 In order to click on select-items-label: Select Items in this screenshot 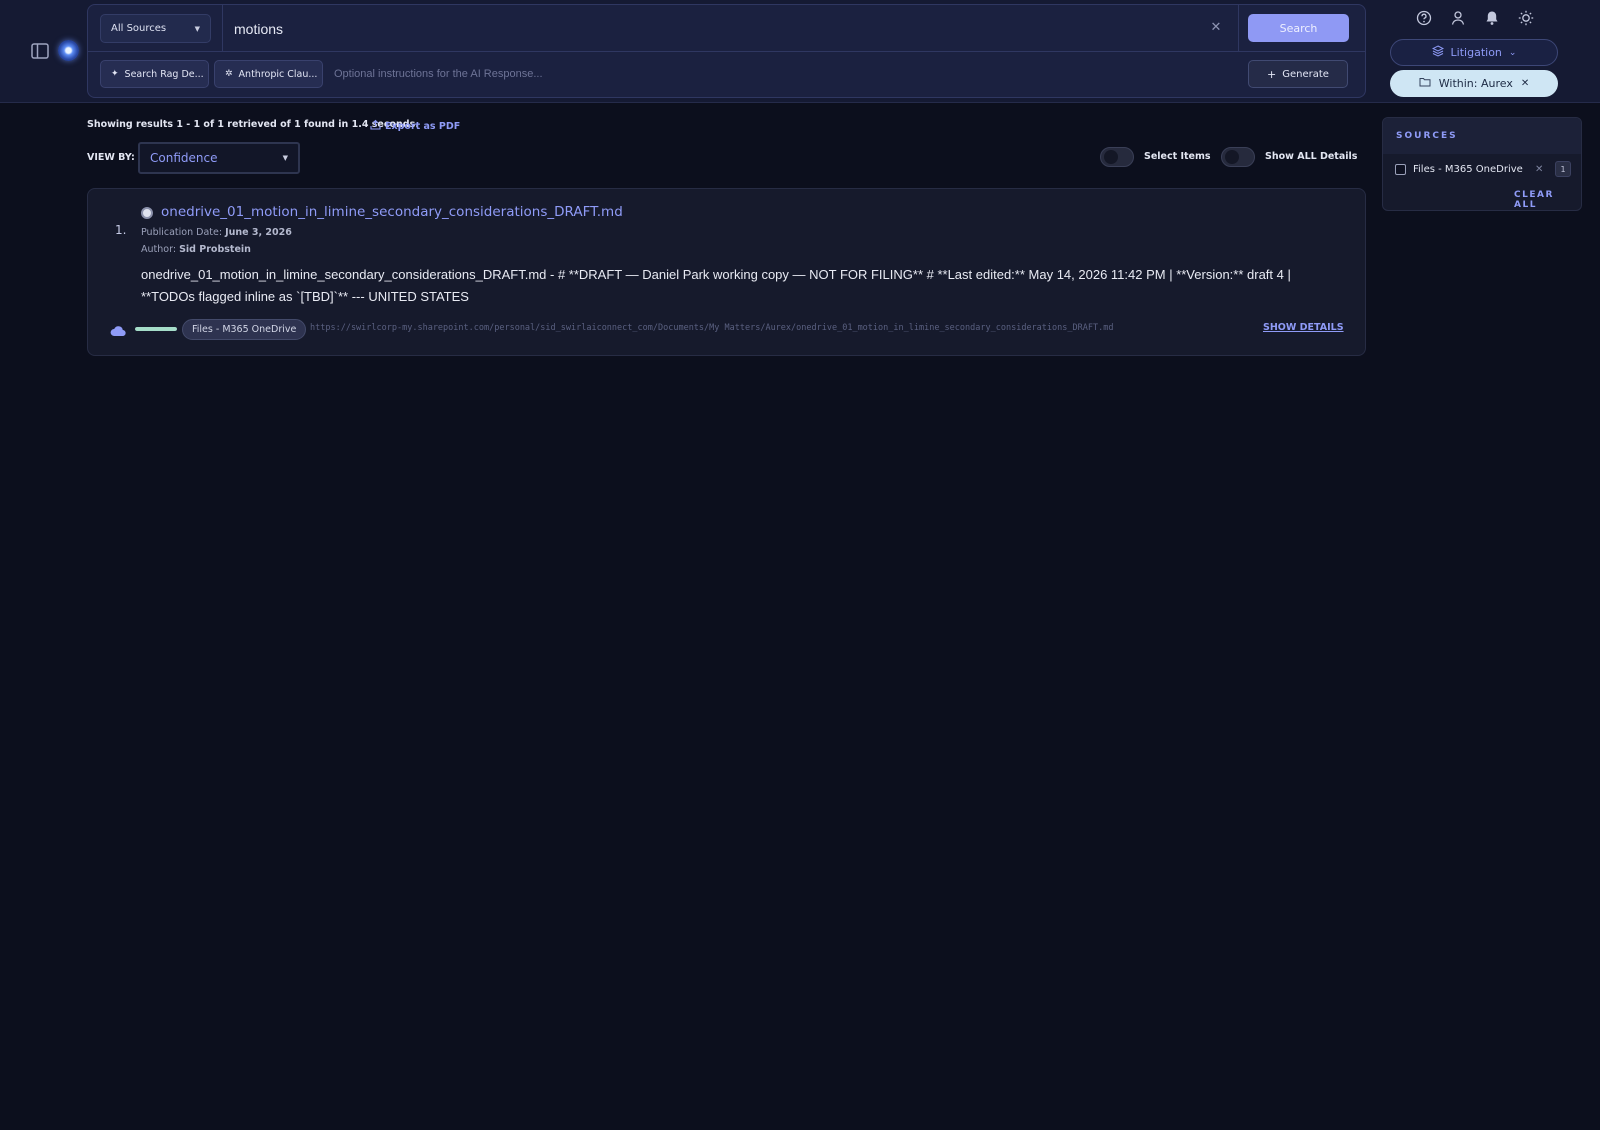, I will do `click(1177, 156)`.